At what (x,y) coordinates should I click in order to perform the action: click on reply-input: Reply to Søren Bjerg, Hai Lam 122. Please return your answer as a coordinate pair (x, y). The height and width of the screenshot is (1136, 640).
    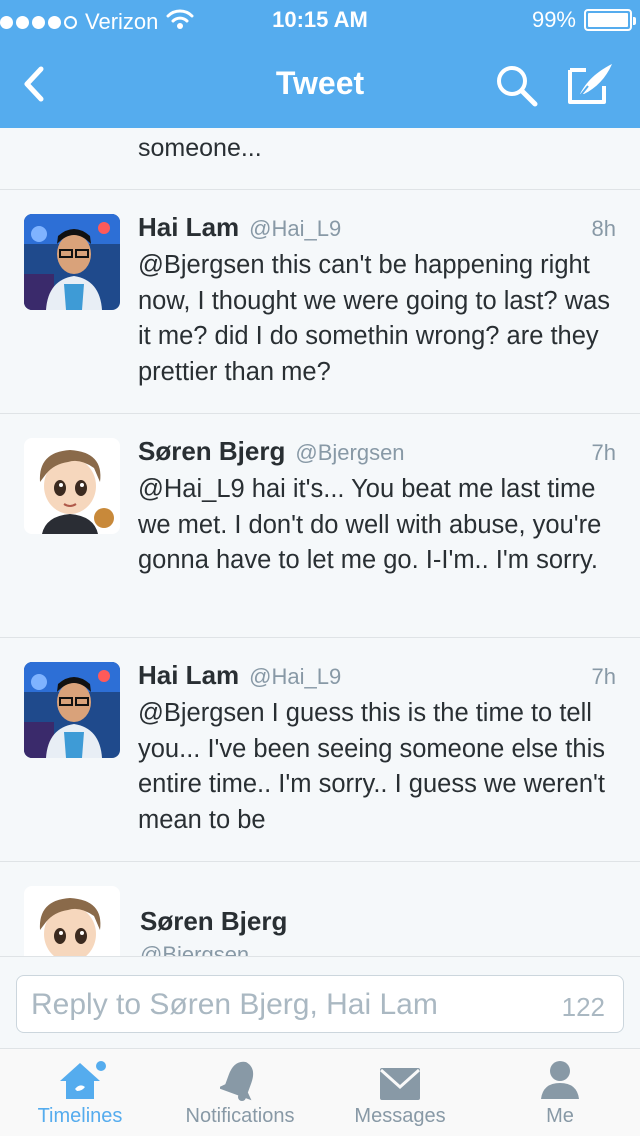
    Looking at the image, I should click on (320, 1004).